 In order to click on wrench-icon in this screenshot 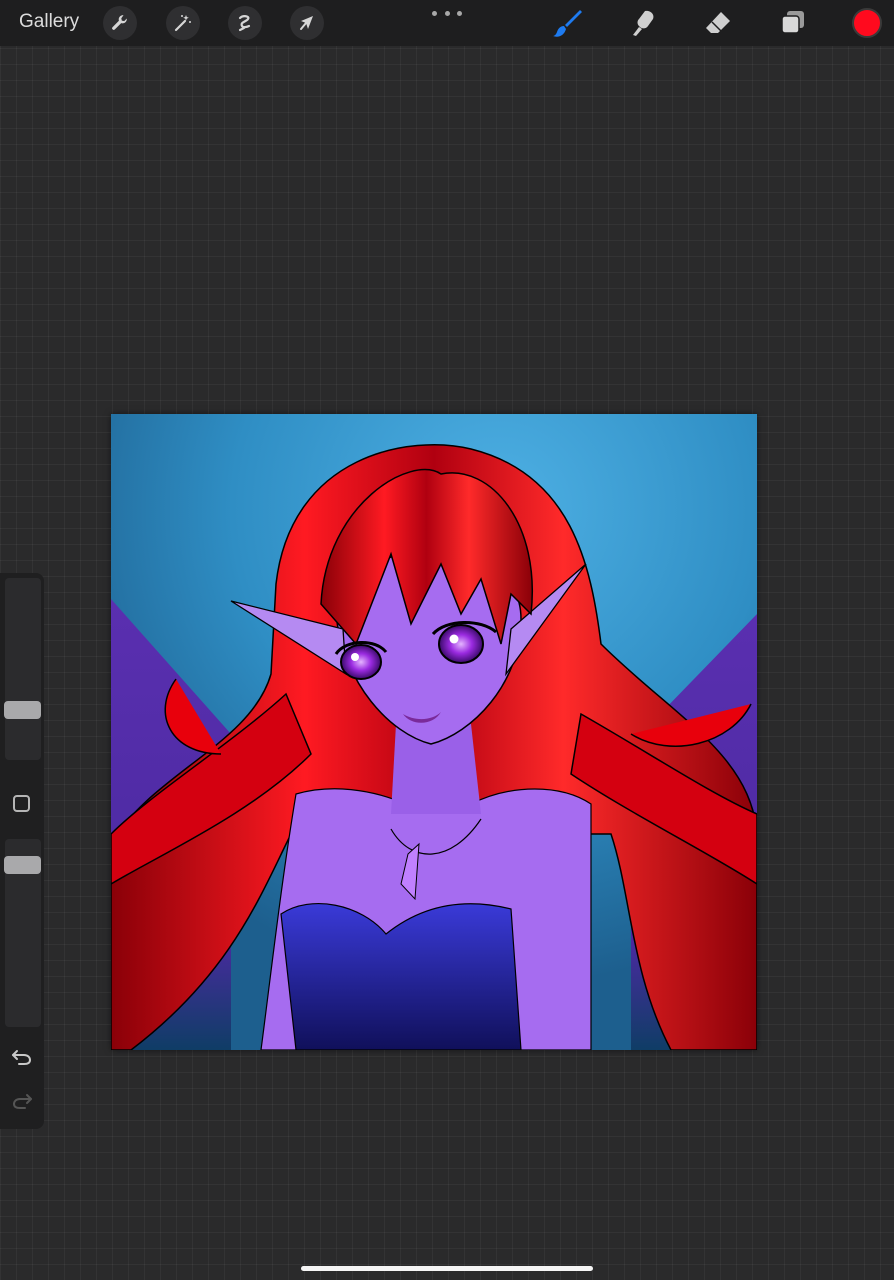, I will do `click(119, 22)`.